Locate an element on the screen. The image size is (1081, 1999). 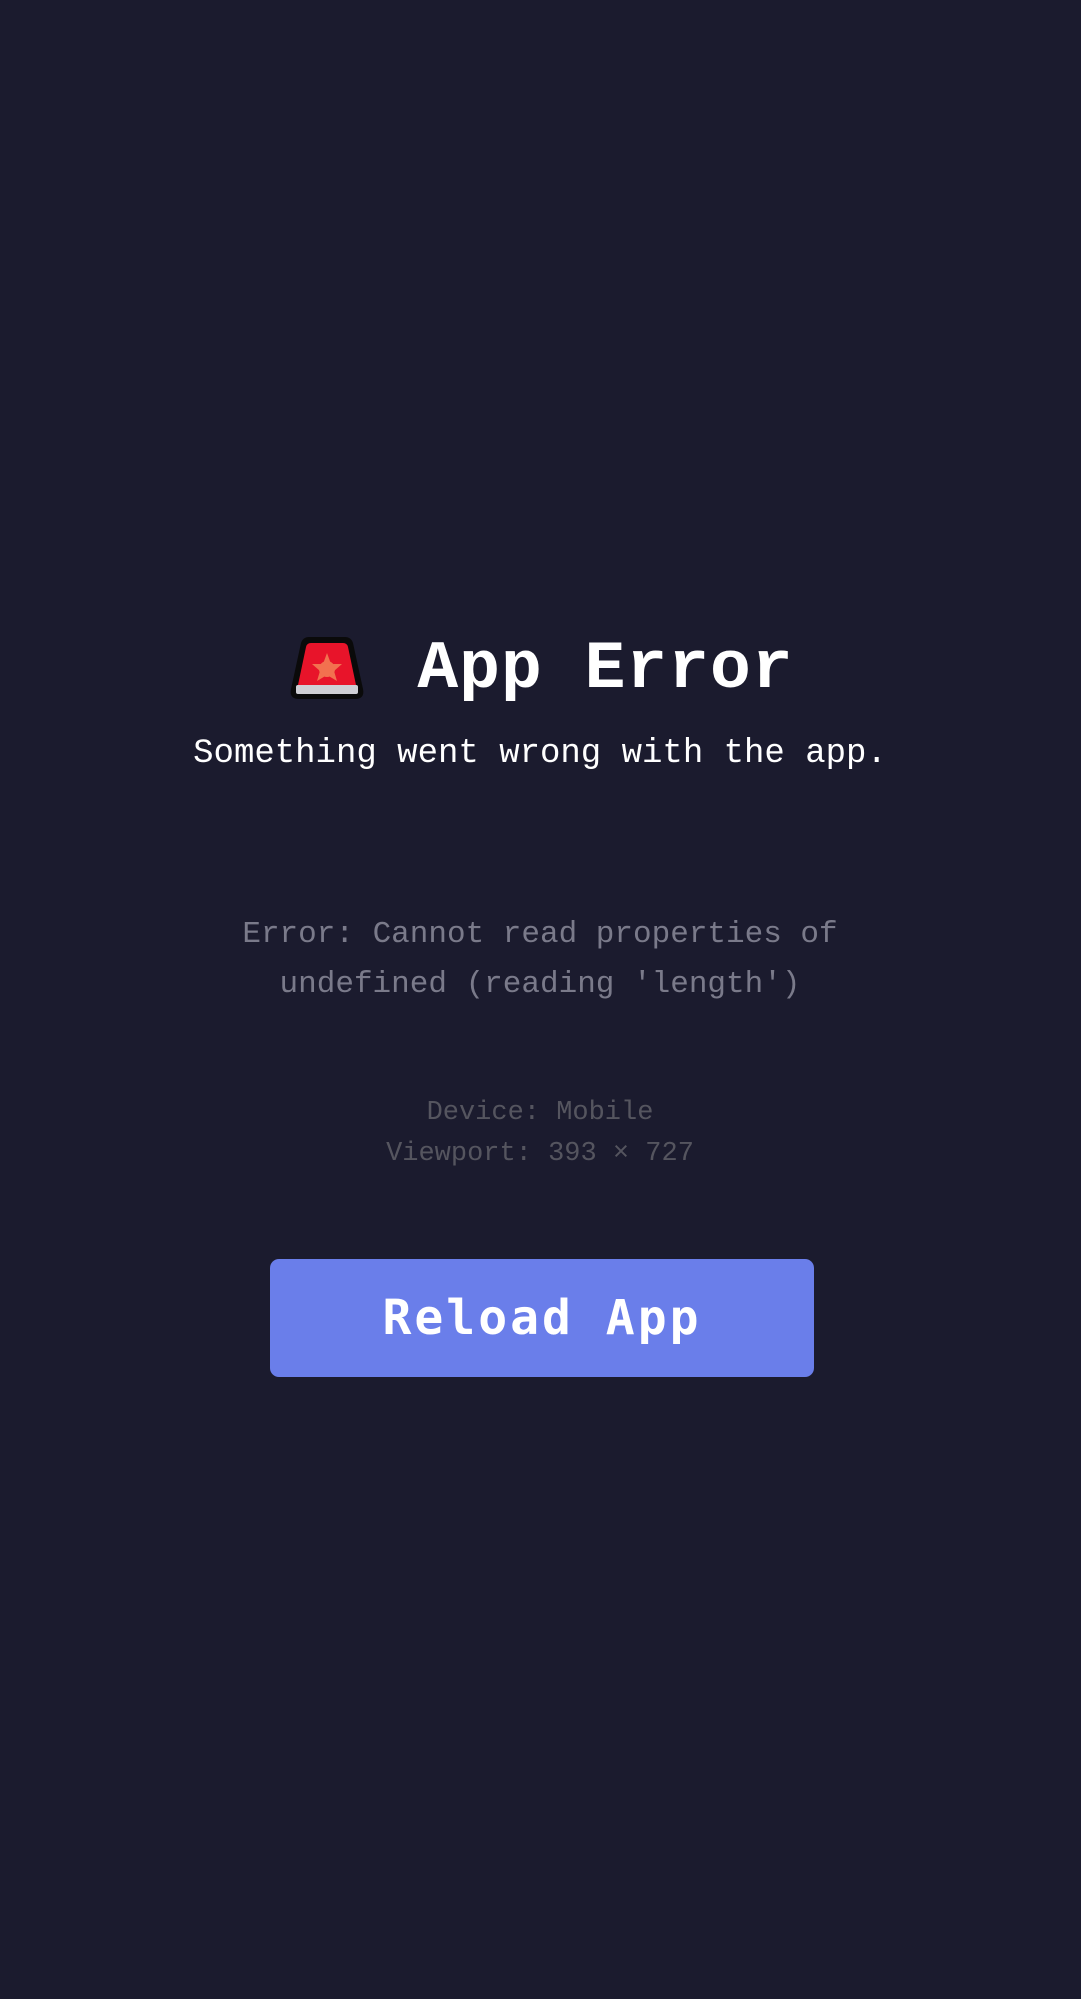
title-row: App Error is located at coordinates (540, 670).